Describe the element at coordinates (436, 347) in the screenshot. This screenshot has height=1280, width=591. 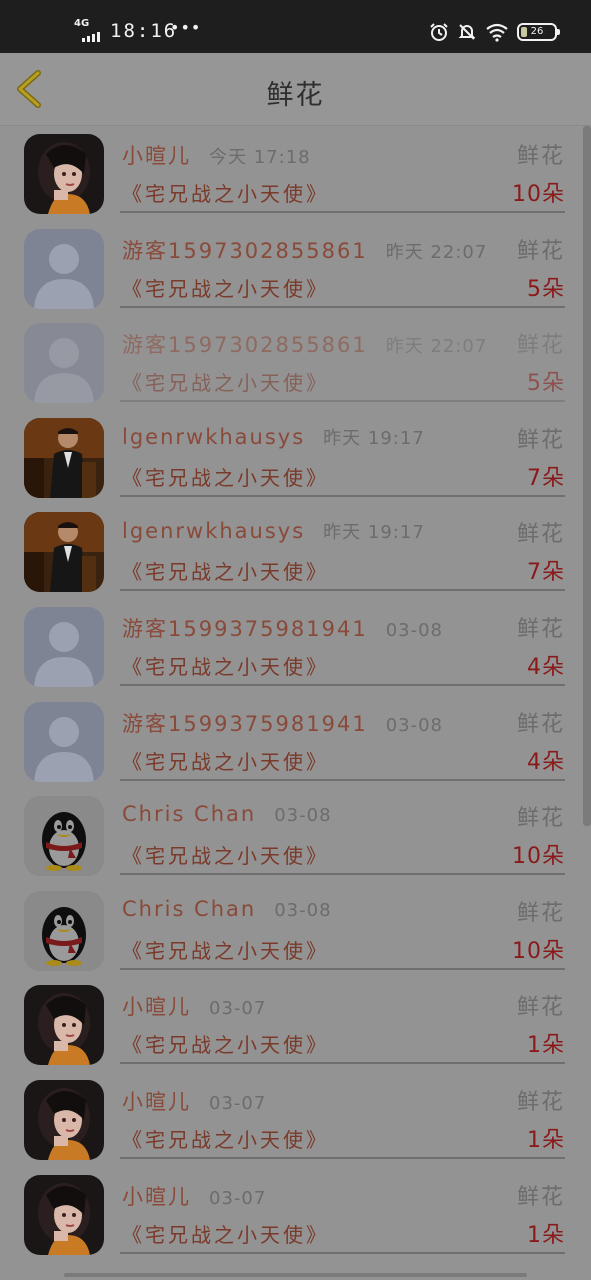
I see `sent-time: 昨天 22:07` at that location.